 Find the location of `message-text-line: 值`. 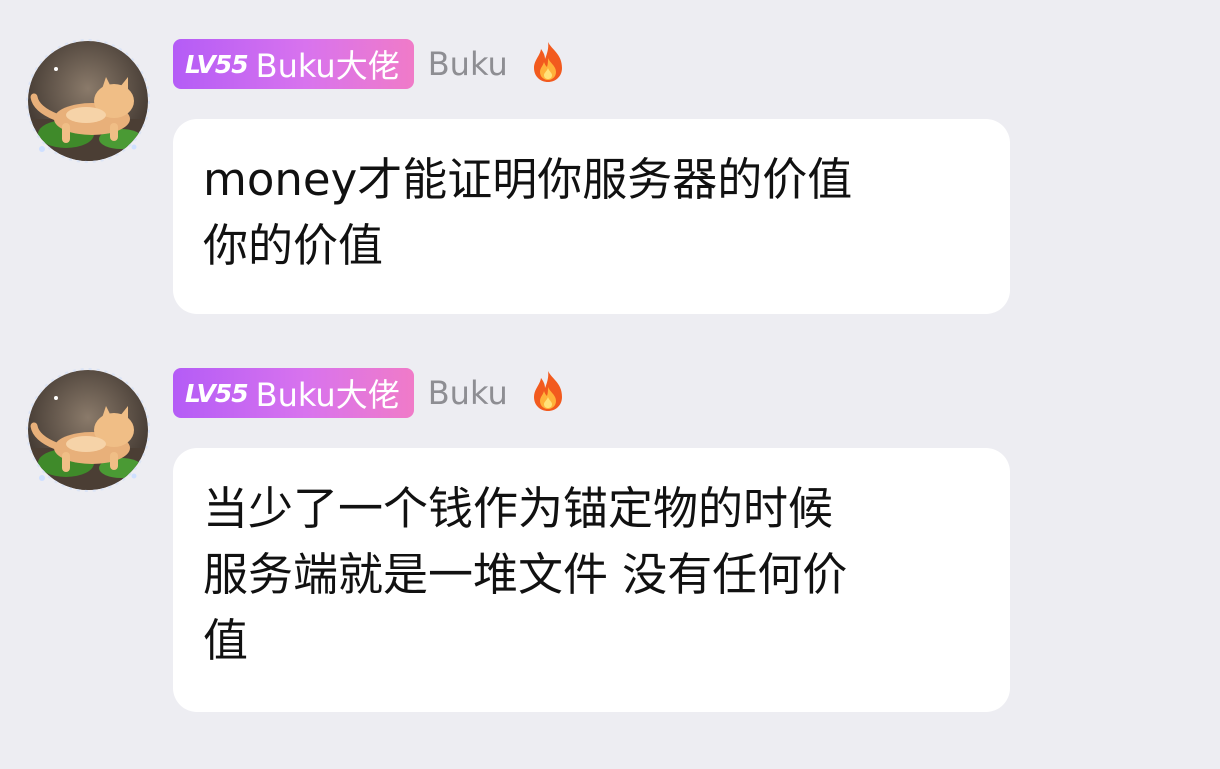

message-text-line: 值 is located at coordinates (226, 640).